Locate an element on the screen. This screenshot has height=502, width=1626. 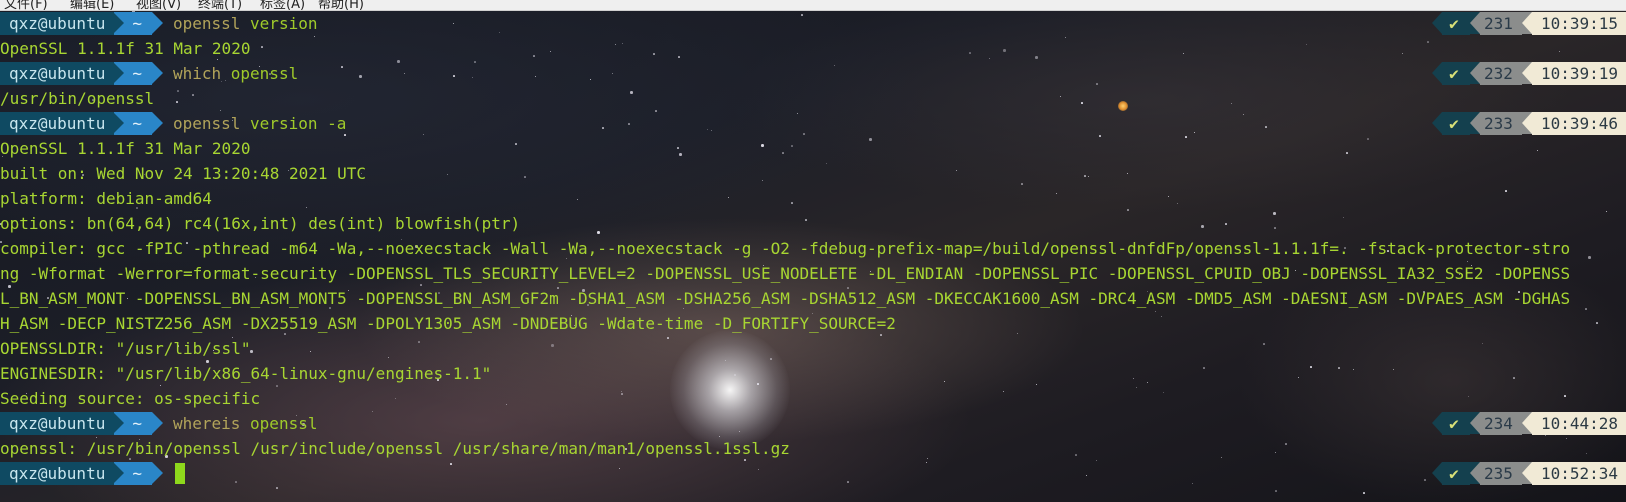
timestamp: 10:52:34 is located at coordinates (1579, 473).